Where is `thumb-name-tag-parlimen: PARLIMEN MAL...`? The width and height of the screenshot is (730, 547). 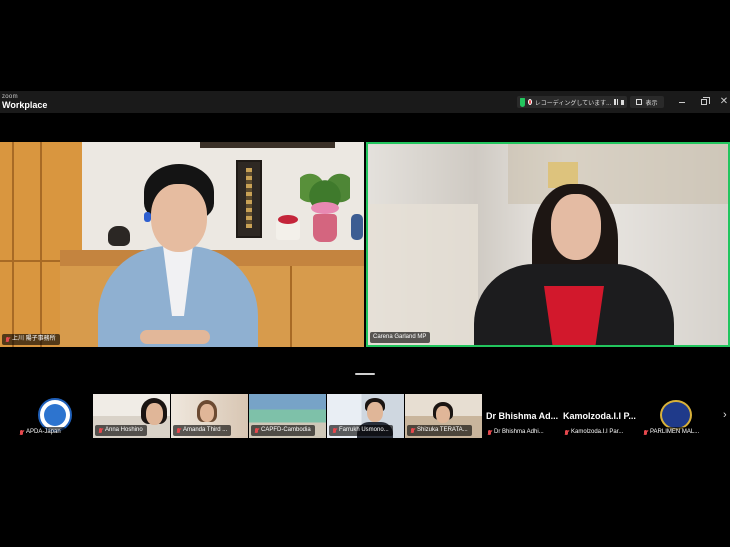
thumb-name-tag-parlimen: PARLIMEN MAL... is located at coordinates (672, 432).